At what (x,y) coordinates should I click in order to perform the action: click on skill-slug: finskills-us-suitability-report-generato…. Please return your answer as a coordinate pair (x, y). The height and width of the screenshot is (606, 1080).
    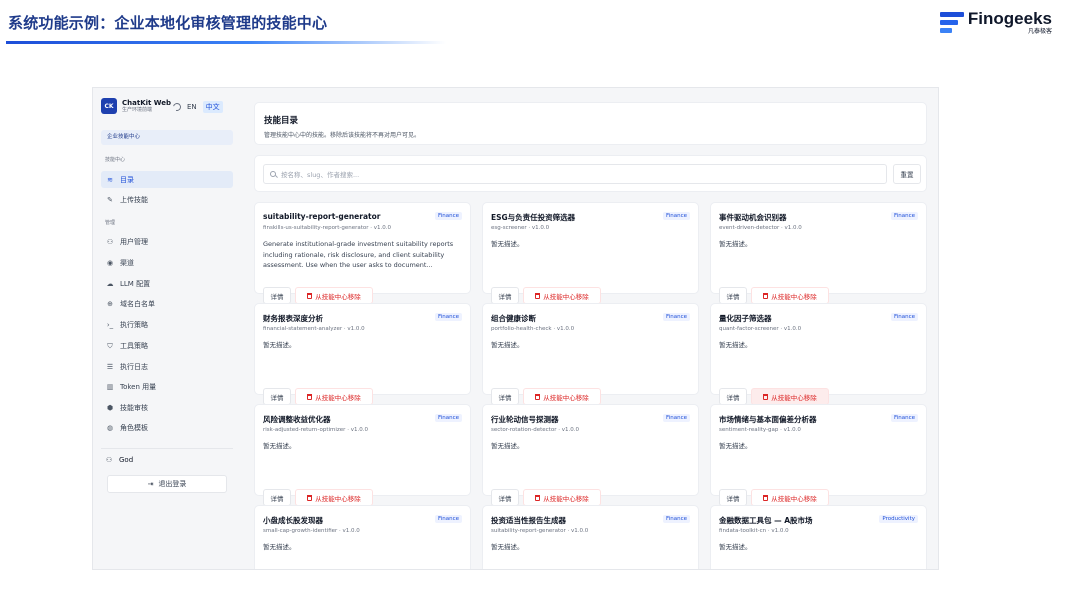
    Looking at the image, I should click on (327, 228).